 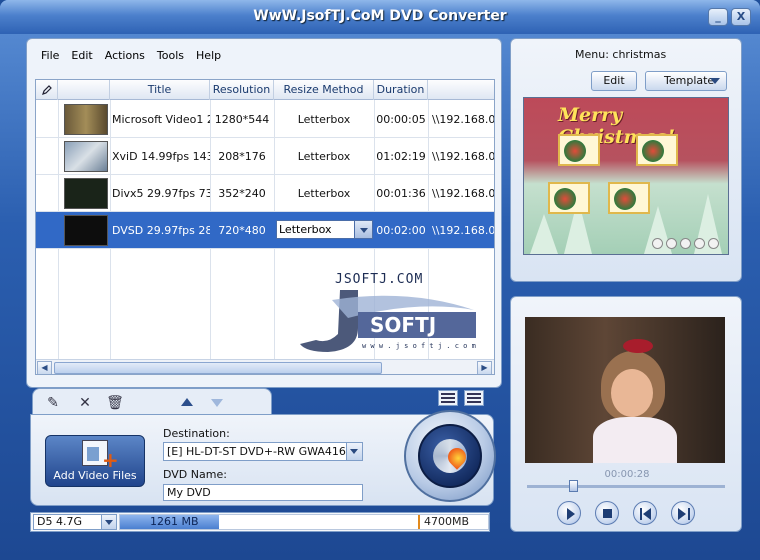 What do you see at coordinates (689, 80) in the screenshot?
I see `template-label: Template` at bounding box center [689, 80].